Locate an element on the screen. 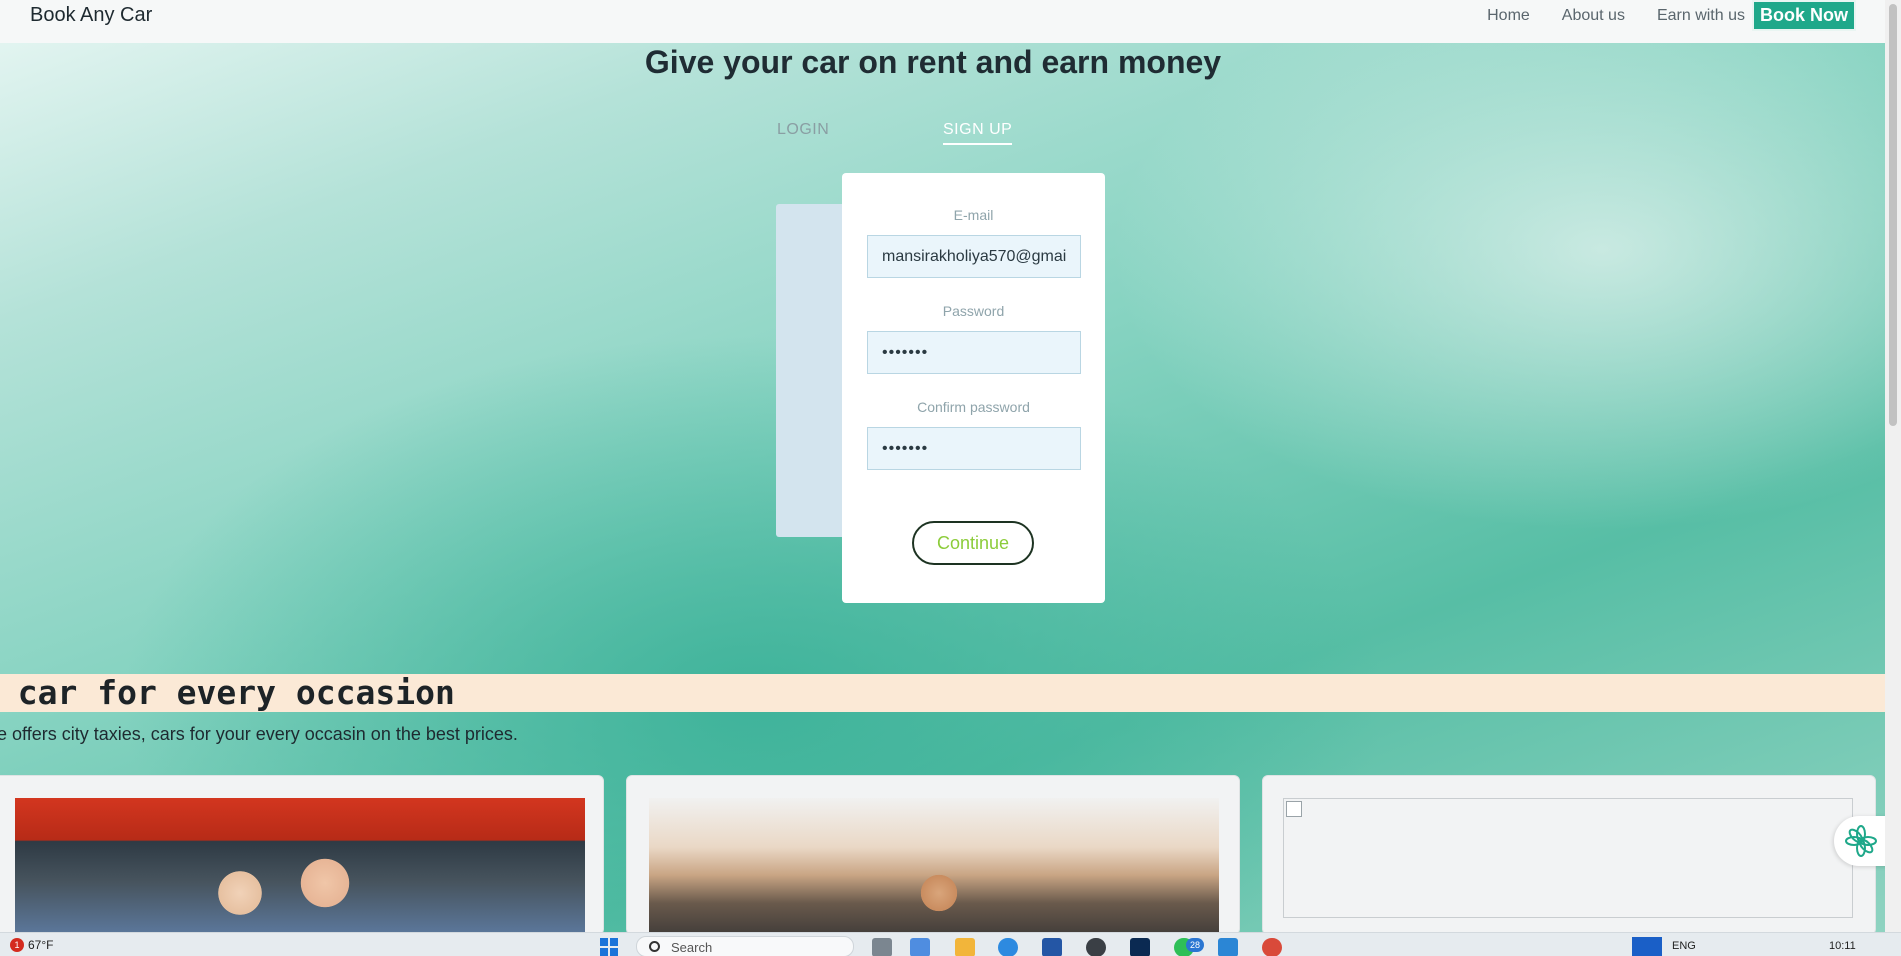 This screenshot has width=1901, height=956. occasion-heading: a car for every occasion is located at coordinates (227, 692).